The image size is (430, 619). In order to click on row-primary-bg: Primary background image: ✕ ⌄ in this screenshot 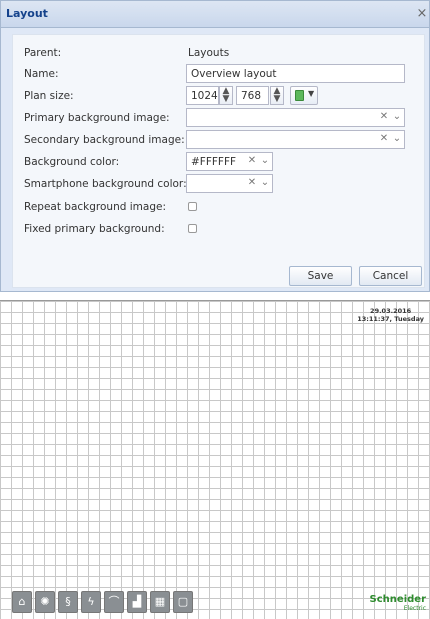, I will do `click(218, 118)`.